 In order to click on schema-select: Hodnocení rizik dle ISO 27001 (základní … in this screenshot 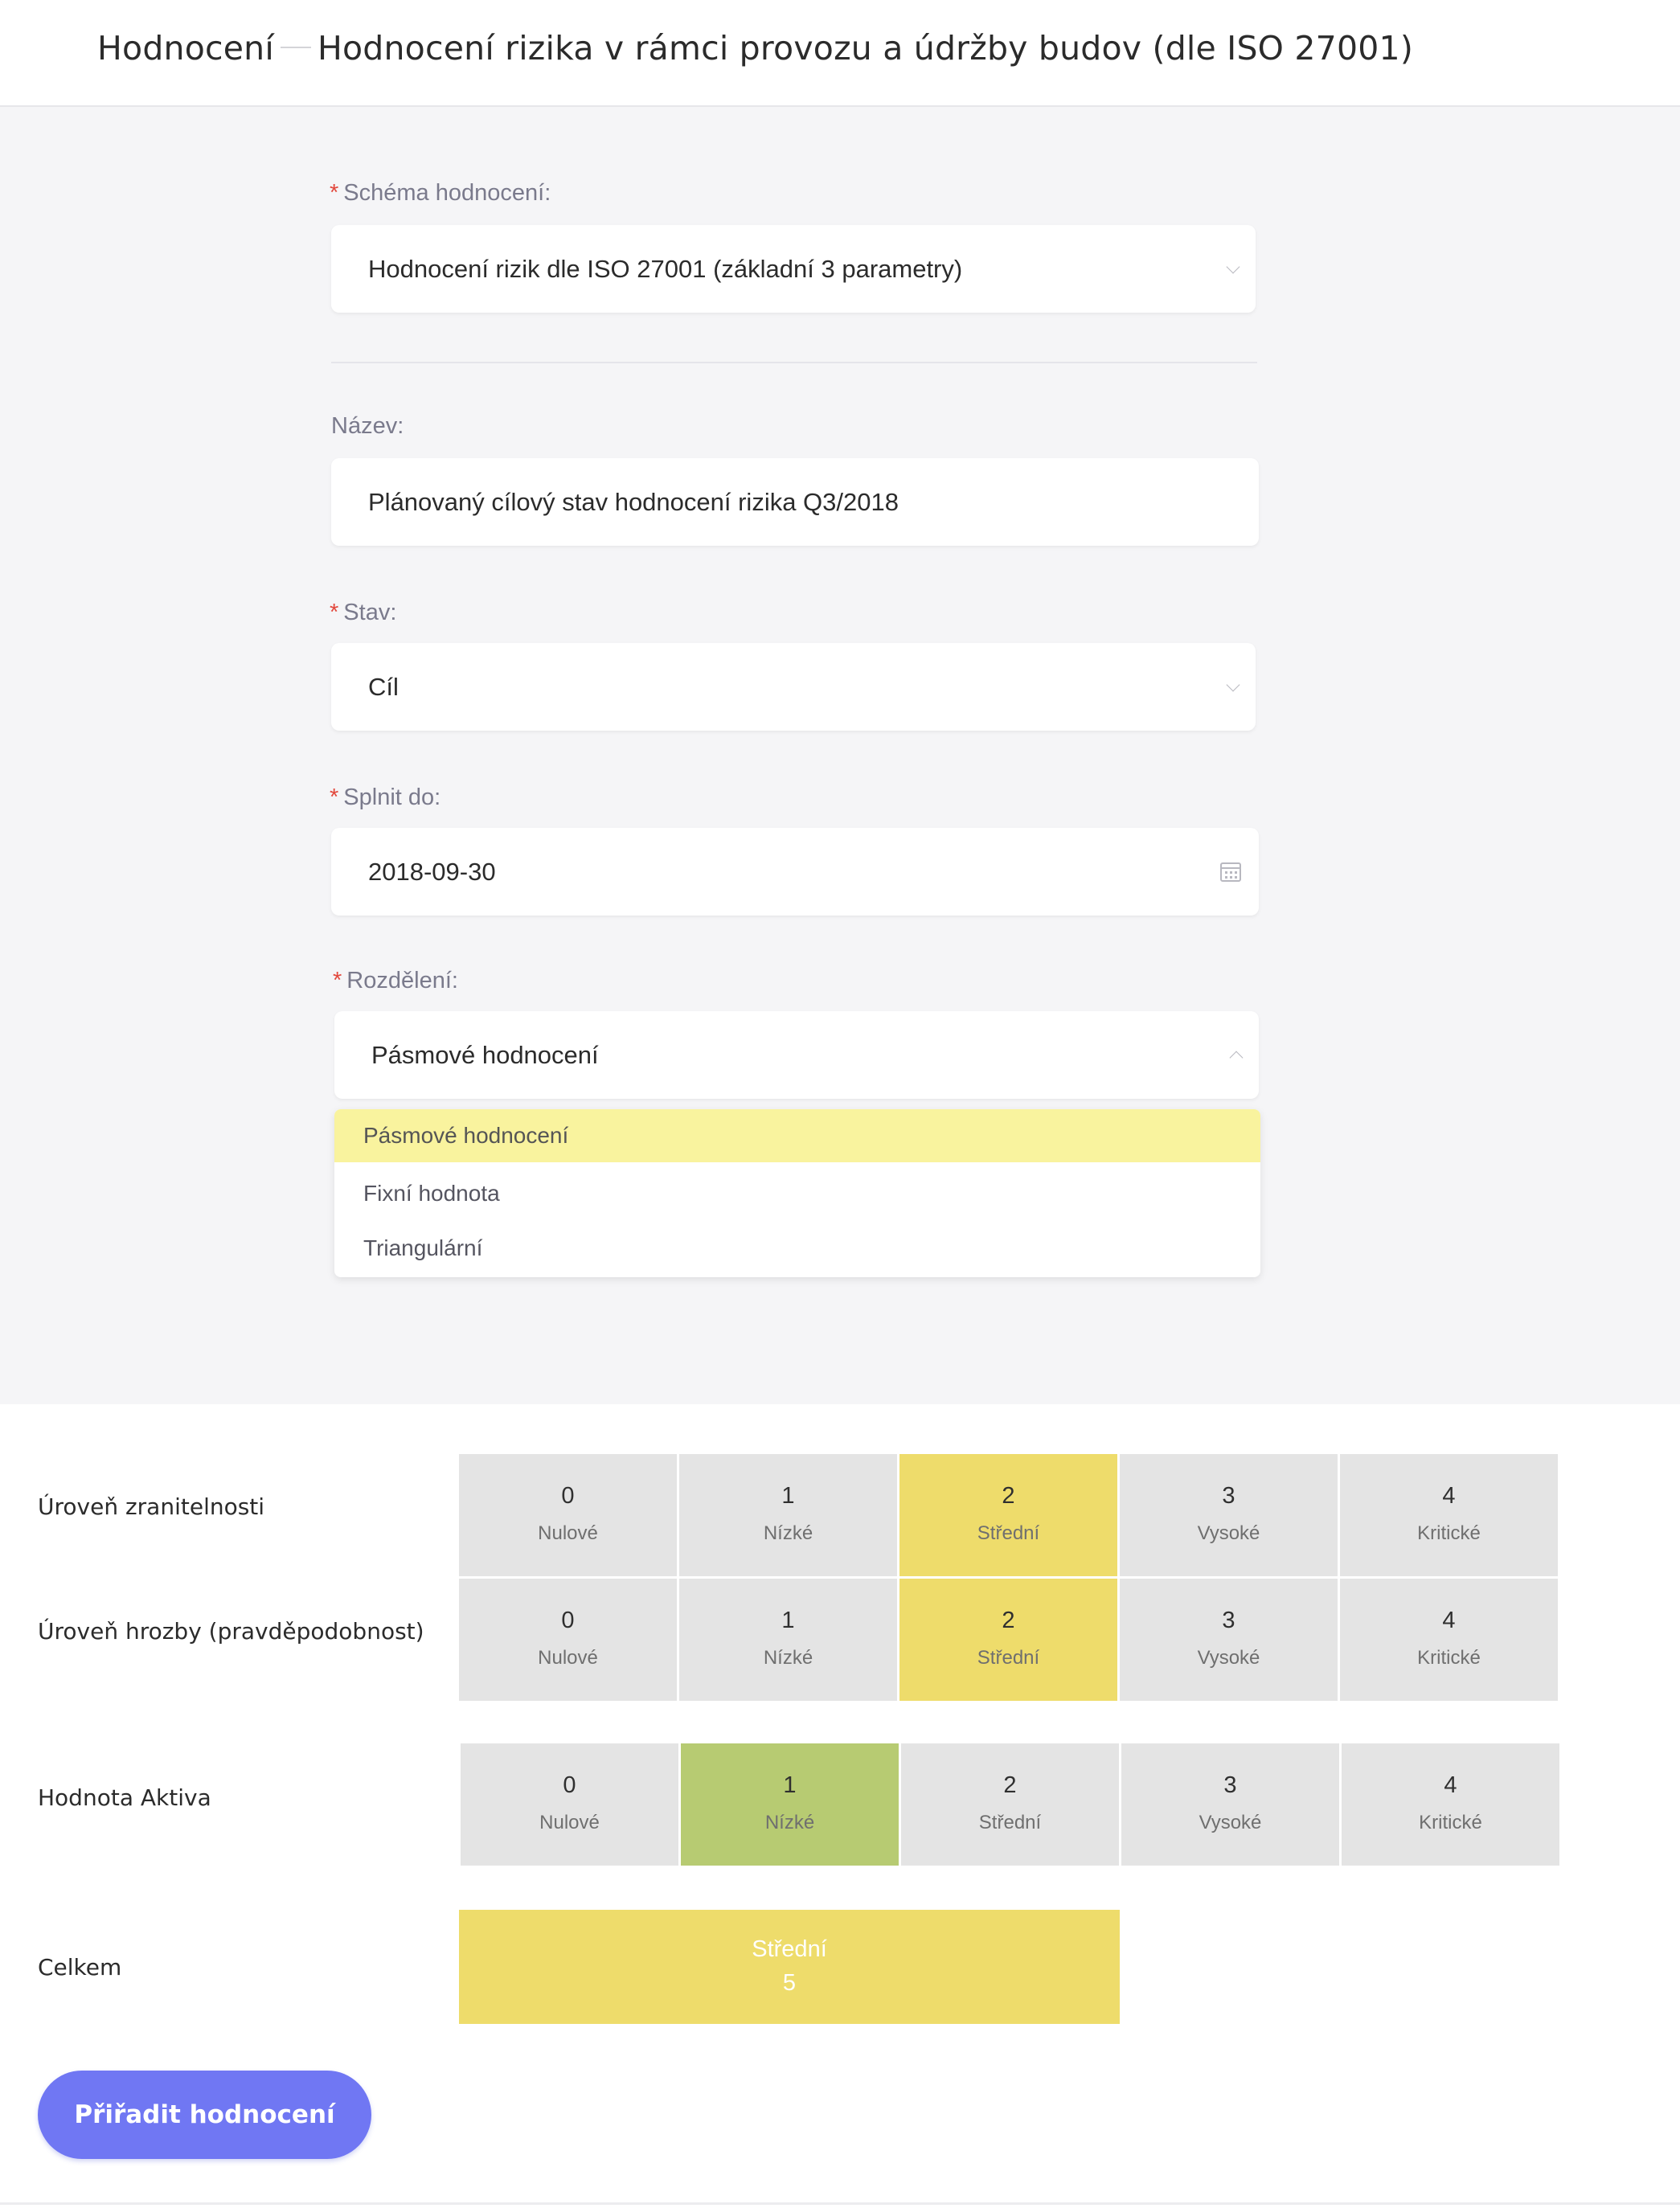, I will do `click(793, 269)`.